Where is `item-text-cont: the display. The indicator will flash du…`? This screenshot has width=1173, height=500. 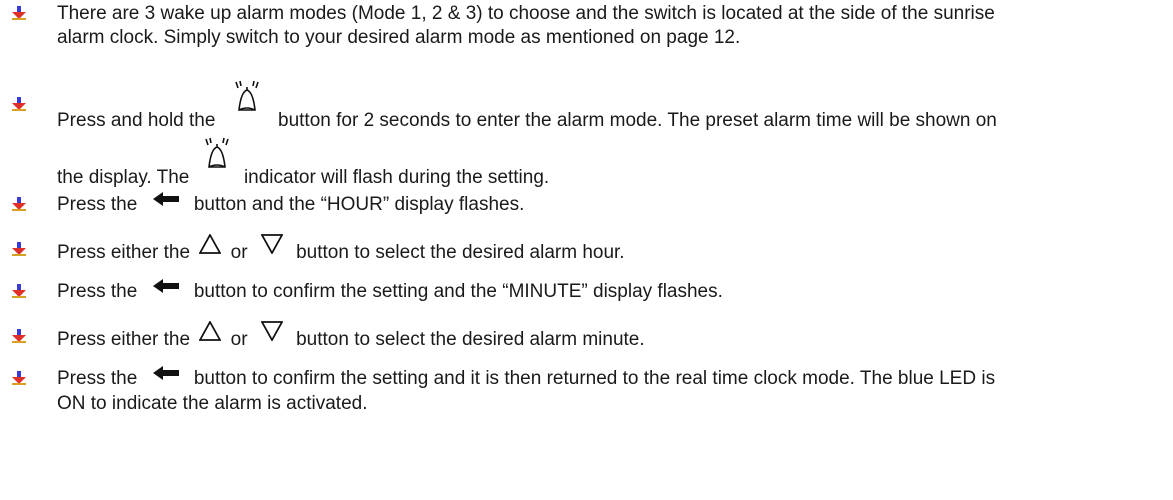
item-text-cont: the display. The indicator will flash du… is located at coordinates (612, 169).